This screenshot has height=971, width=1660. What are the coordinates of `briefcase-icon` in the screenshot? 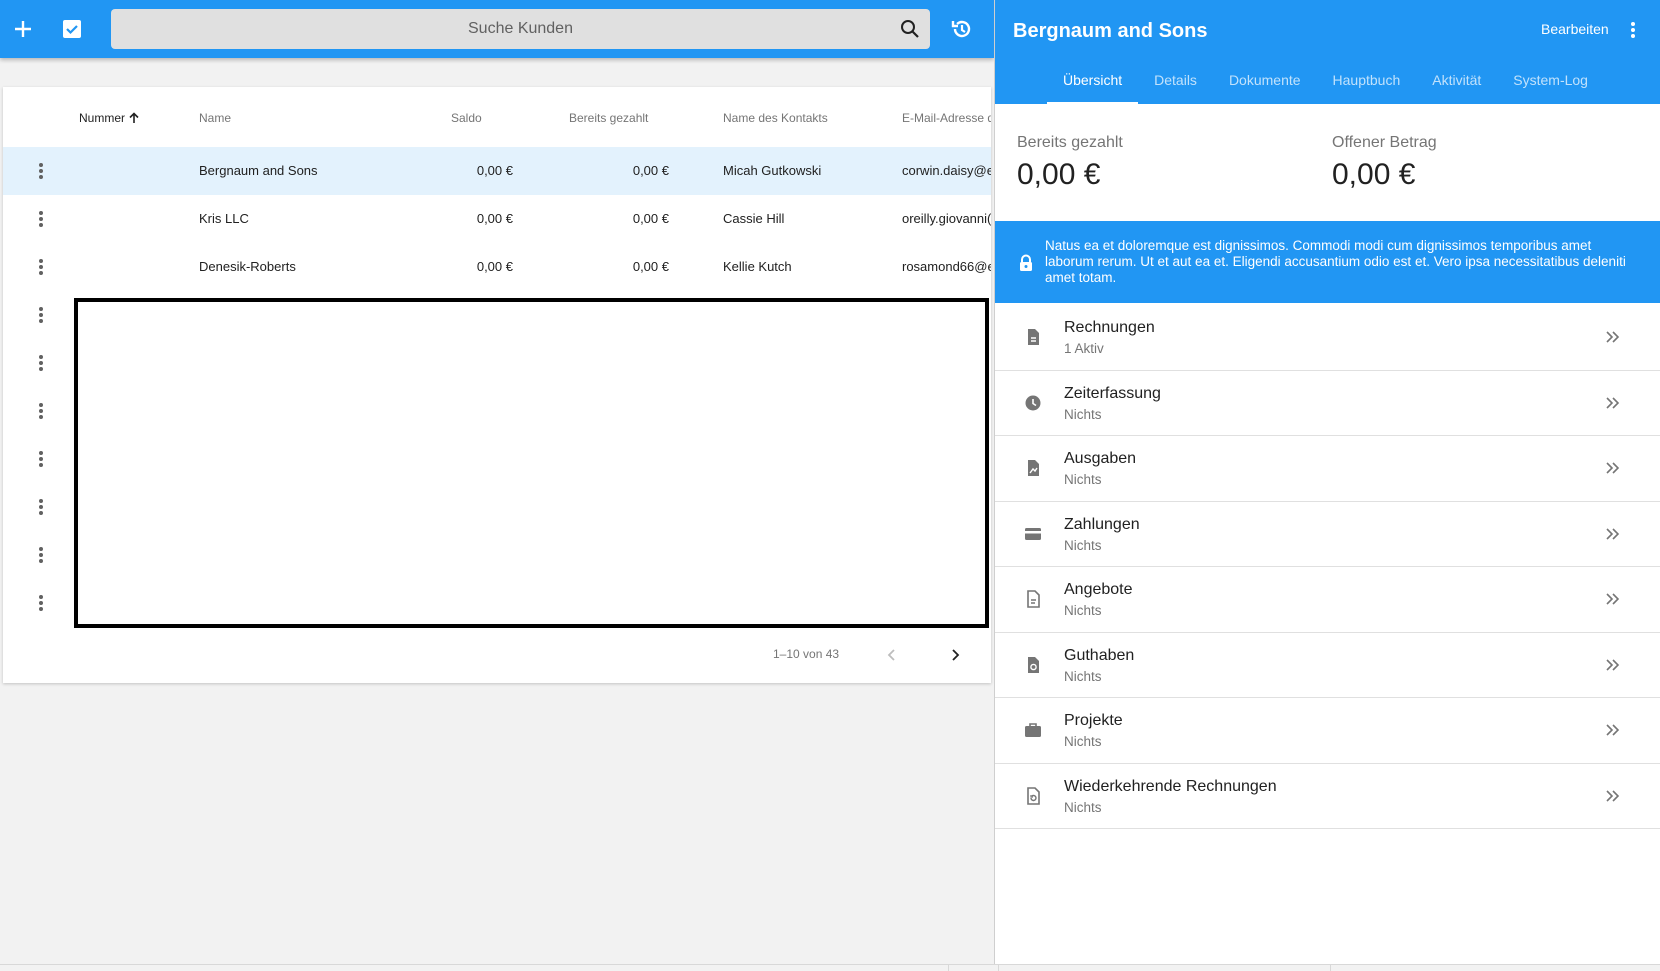 It's located at (1033, 730).